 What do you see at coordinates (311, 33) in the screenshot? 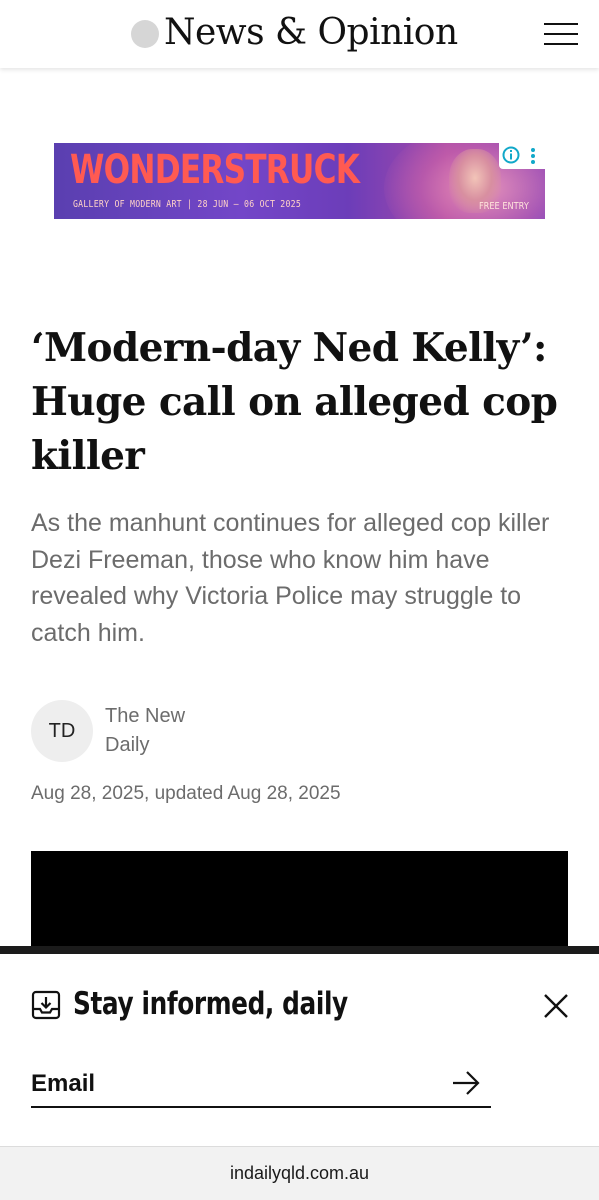
I see `site-title: News & Opinion` at bounding box center [311, 33].